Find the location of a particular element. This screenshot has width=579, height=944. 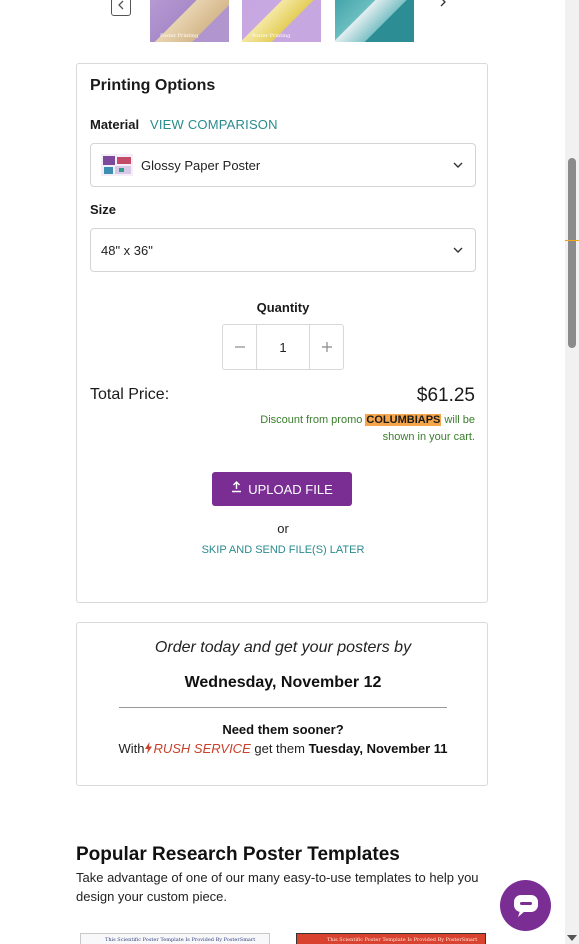

templates-heading: Popular Research Poster Templates is located at coordinates (238, 854).